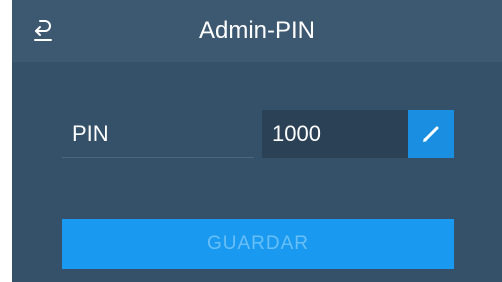 The width and height of the screenshot is (502, 282). What do you see at coordinates (335, 134) in the screenshot?
I see `pin-field: 1000` at bounding box center [335, 134].